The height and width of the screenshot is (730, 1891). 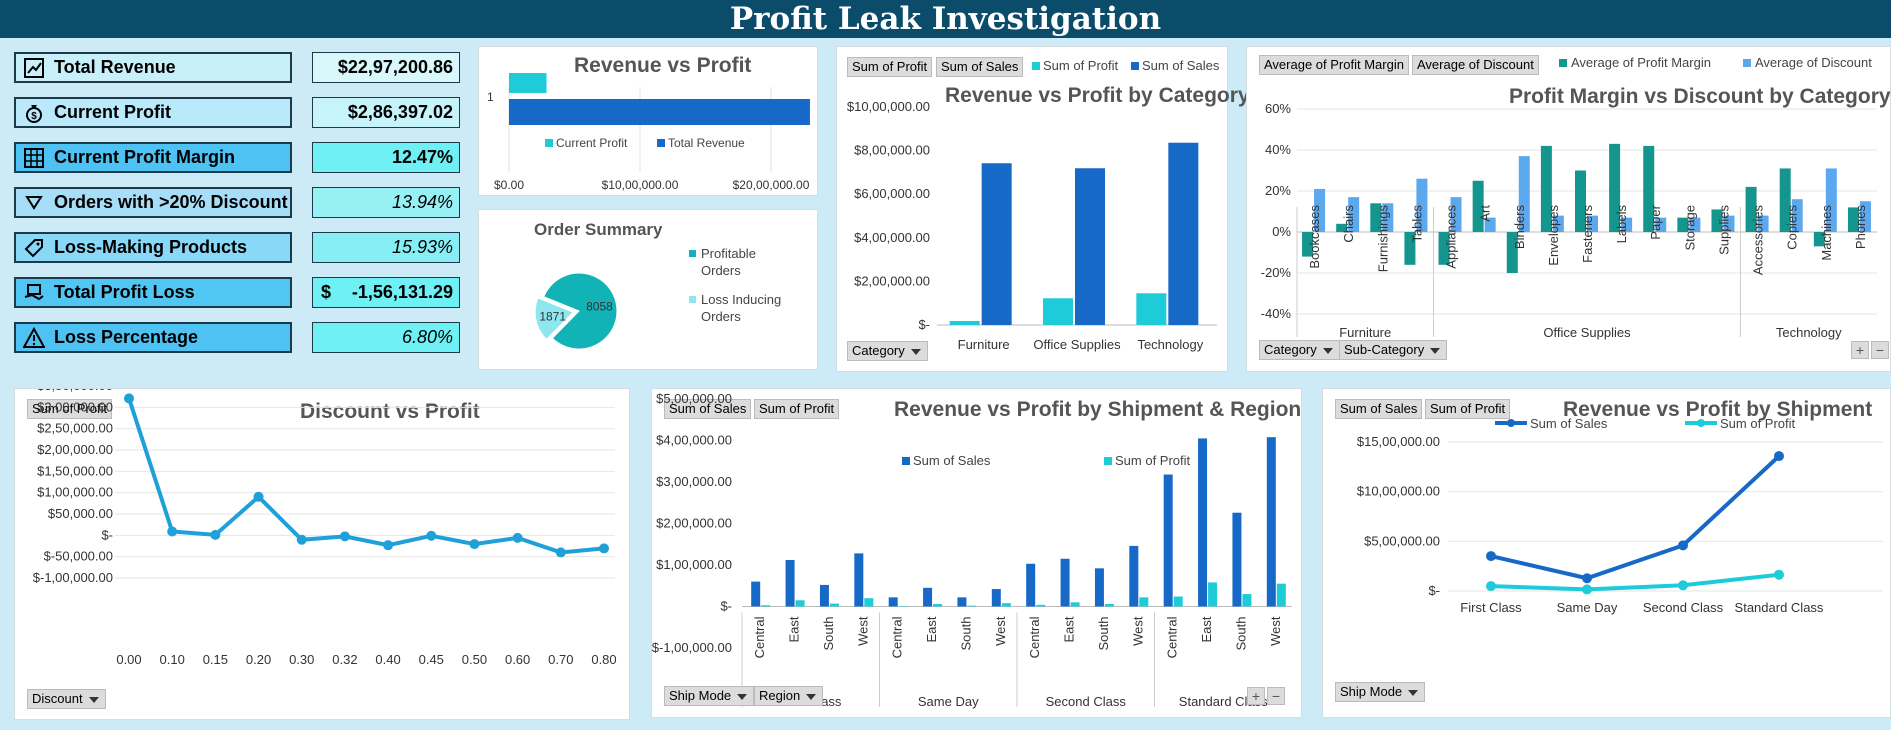 I want to click on legend-label: Total Revenue, so click(x=706, y=143).